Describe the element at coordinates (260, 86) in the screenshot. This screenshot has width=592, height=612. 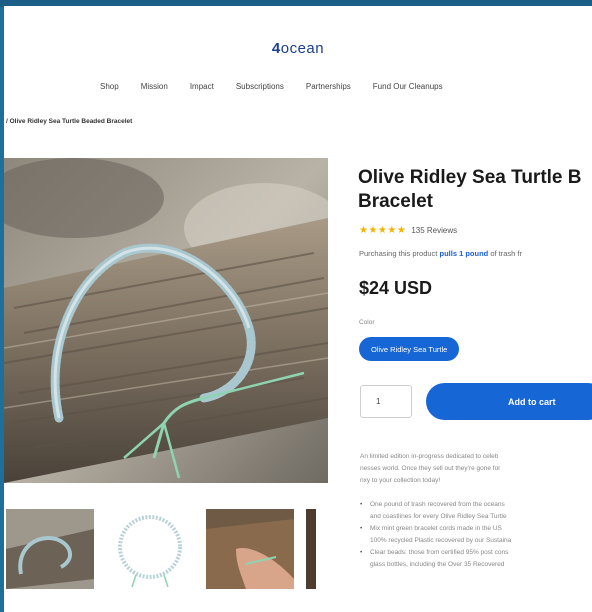
I see `nav-item-subscriptions: Subscriptions` at that location.